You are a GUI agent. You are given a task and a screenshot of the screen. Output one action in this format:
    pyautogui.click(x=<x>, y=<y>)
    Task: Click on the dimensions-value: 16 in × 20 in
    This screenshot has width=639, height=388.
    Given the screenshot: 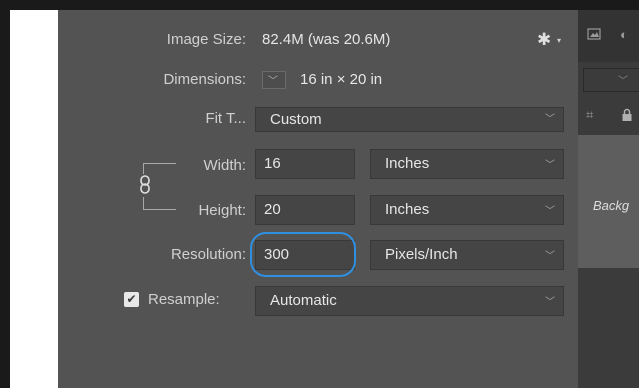 What is the action you would take?
    pyautogui.click(x=341, y=79)
    